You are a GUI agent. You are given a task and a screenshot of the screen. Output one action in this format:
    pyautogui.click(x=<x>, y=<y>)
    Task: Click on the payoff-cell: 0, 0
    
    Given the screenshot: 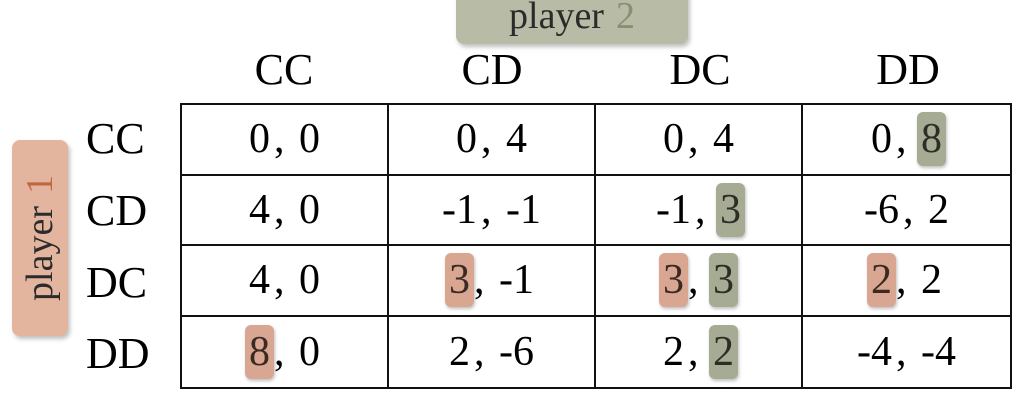 What is the action you would take?
    pyautogui.click(x=285, y=140)
    